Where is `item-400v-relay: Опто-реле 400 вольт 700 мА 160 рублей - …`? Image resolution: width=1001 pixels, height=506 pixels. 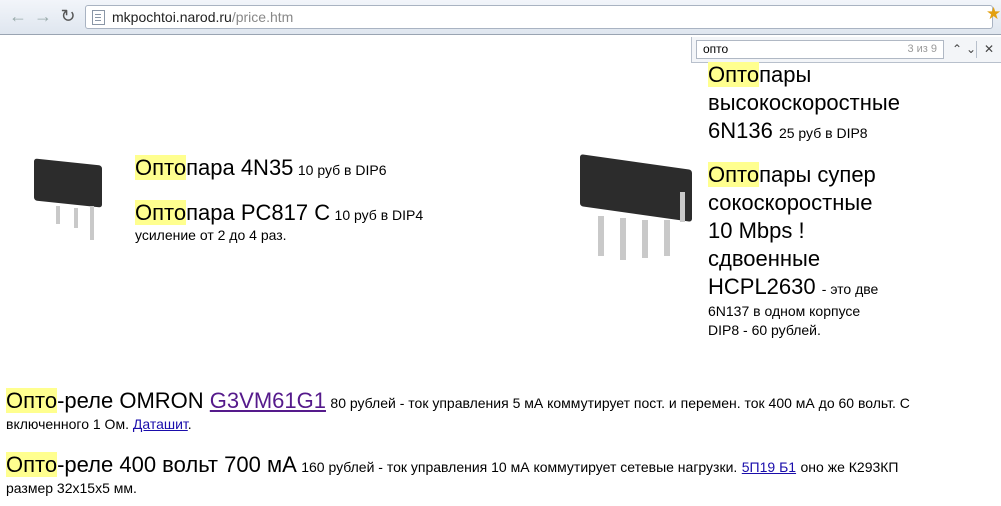
item-400v-relay: Опто-реле 400 вольт 700 мА 160 рублей - … is located at coordinates (452, 464).